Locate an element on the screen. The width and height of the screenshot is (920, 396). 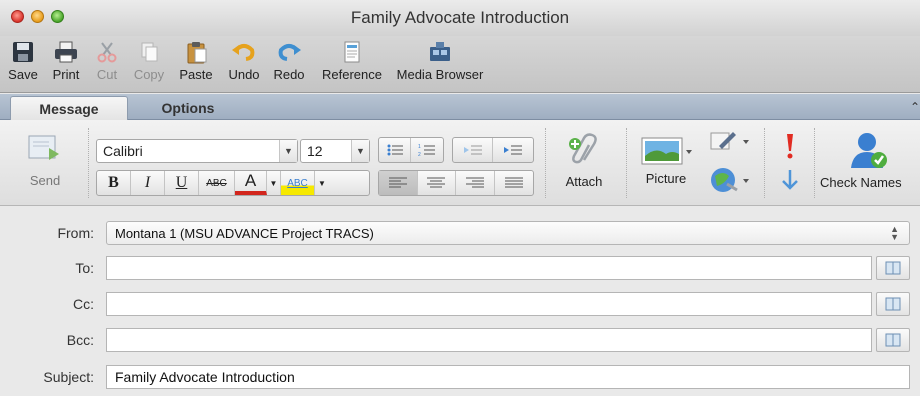
scissors-icon is located at coordinates (107, 52).